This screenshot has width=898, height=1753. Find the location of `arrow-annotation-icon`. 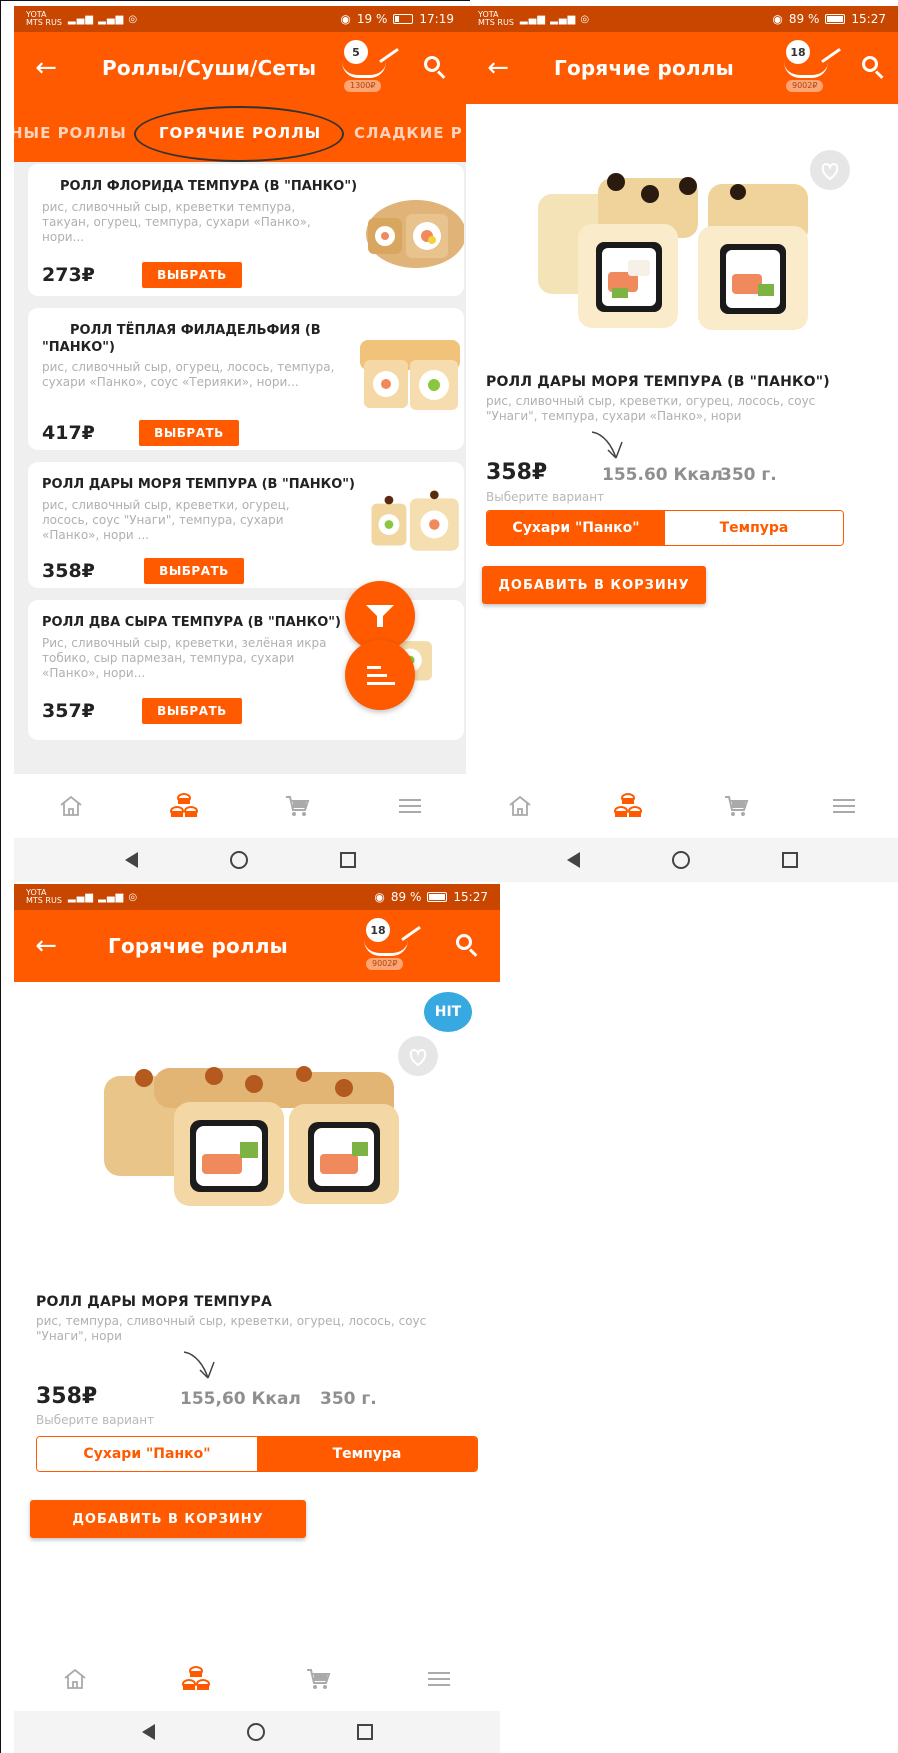

arrow-annotation-icon is located at coordinates (199, 1365).